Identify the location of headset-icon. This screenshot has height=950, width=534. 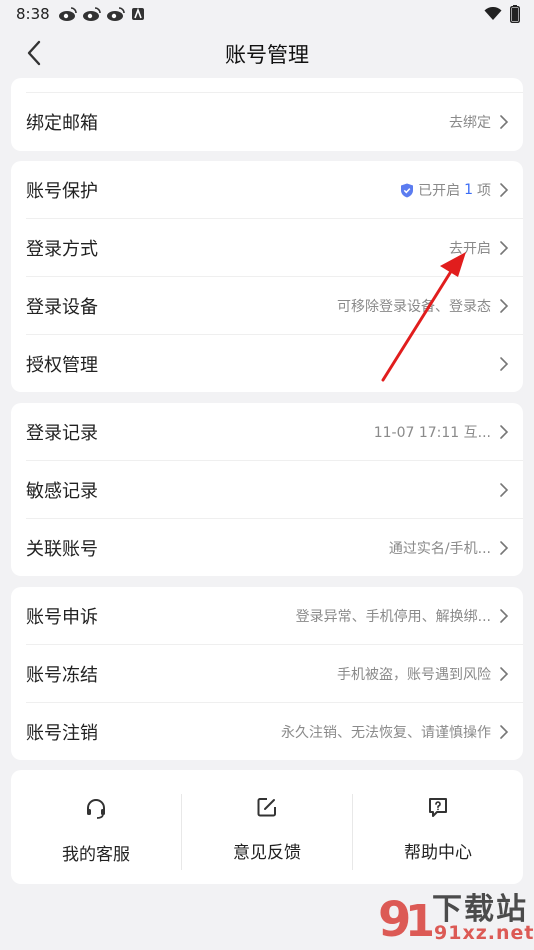
(96, 809).